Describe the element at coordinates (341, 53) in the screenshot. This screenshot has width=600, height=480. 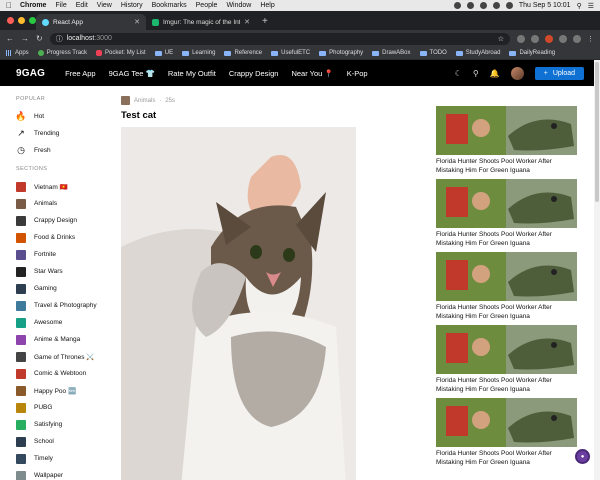
I see `bookmark-folder-photography: Photography` at that location.